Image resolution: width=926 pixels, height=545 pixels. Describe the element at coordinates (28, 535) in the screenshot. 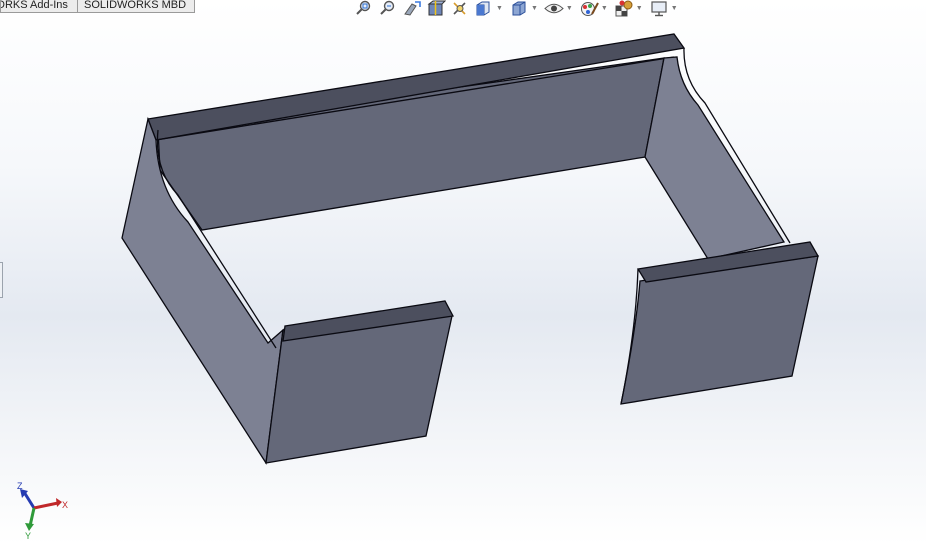

I see `triad-y-label: Y` at that location.